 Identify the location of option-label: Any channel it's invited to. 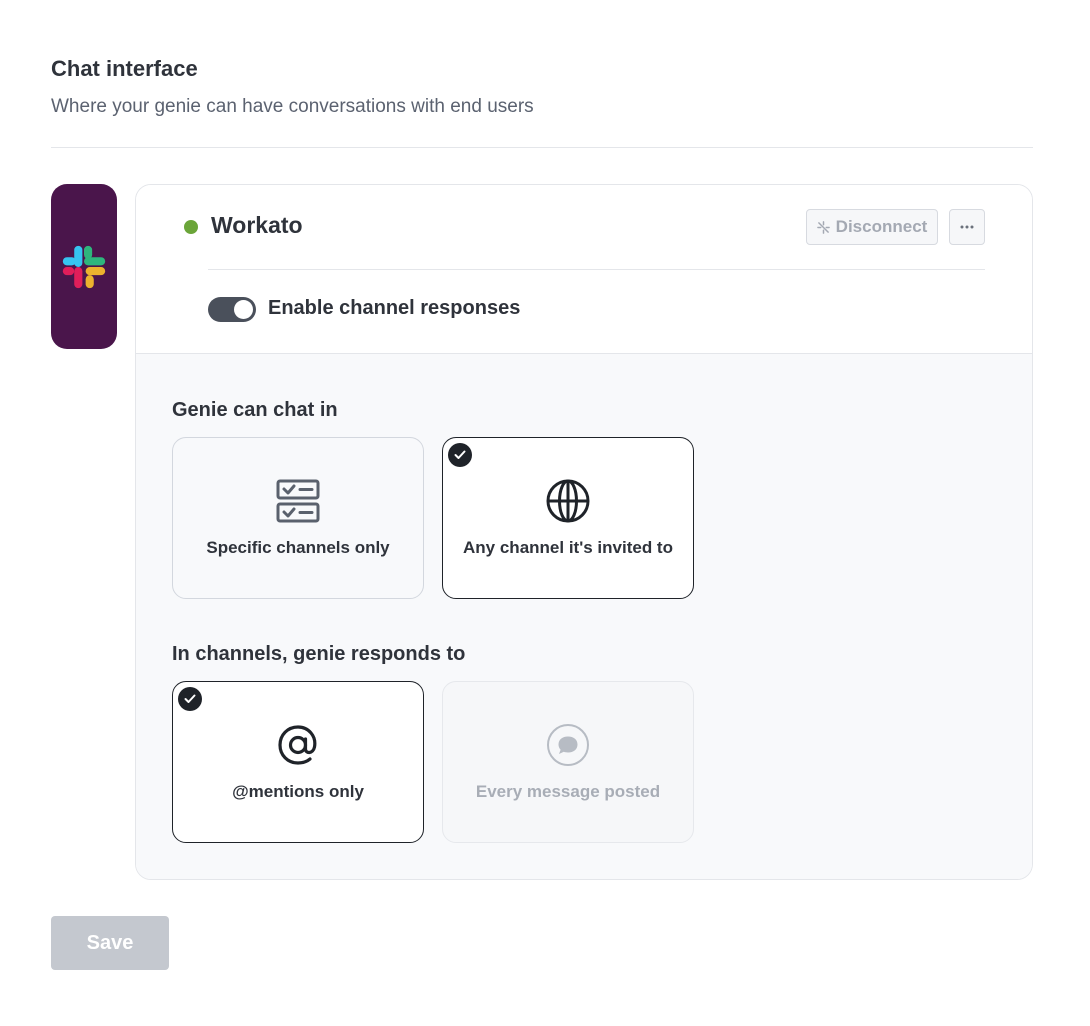
(568, 547).